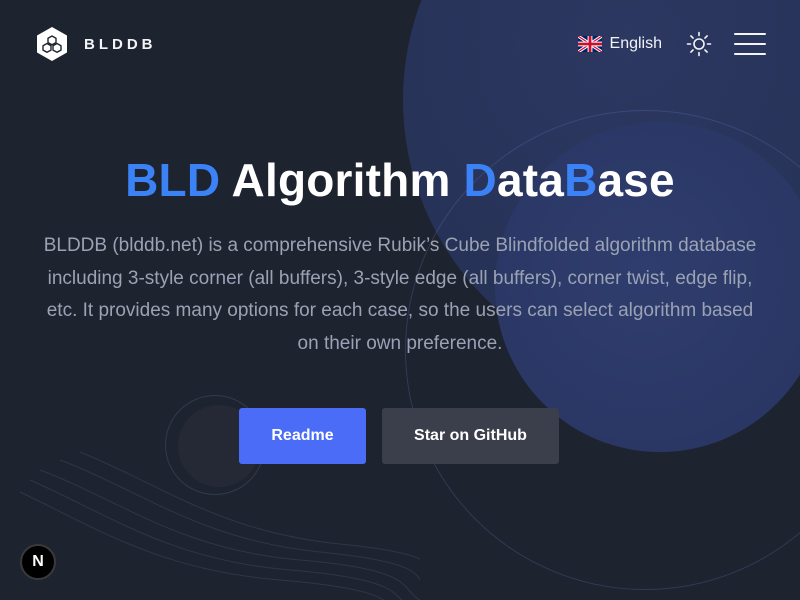 This screenshot has height=600, width=800. What do you see at coordinates (38, 562) in the screenshot?
I see `nextjs-icon: N` at bounding box center [38, 562].